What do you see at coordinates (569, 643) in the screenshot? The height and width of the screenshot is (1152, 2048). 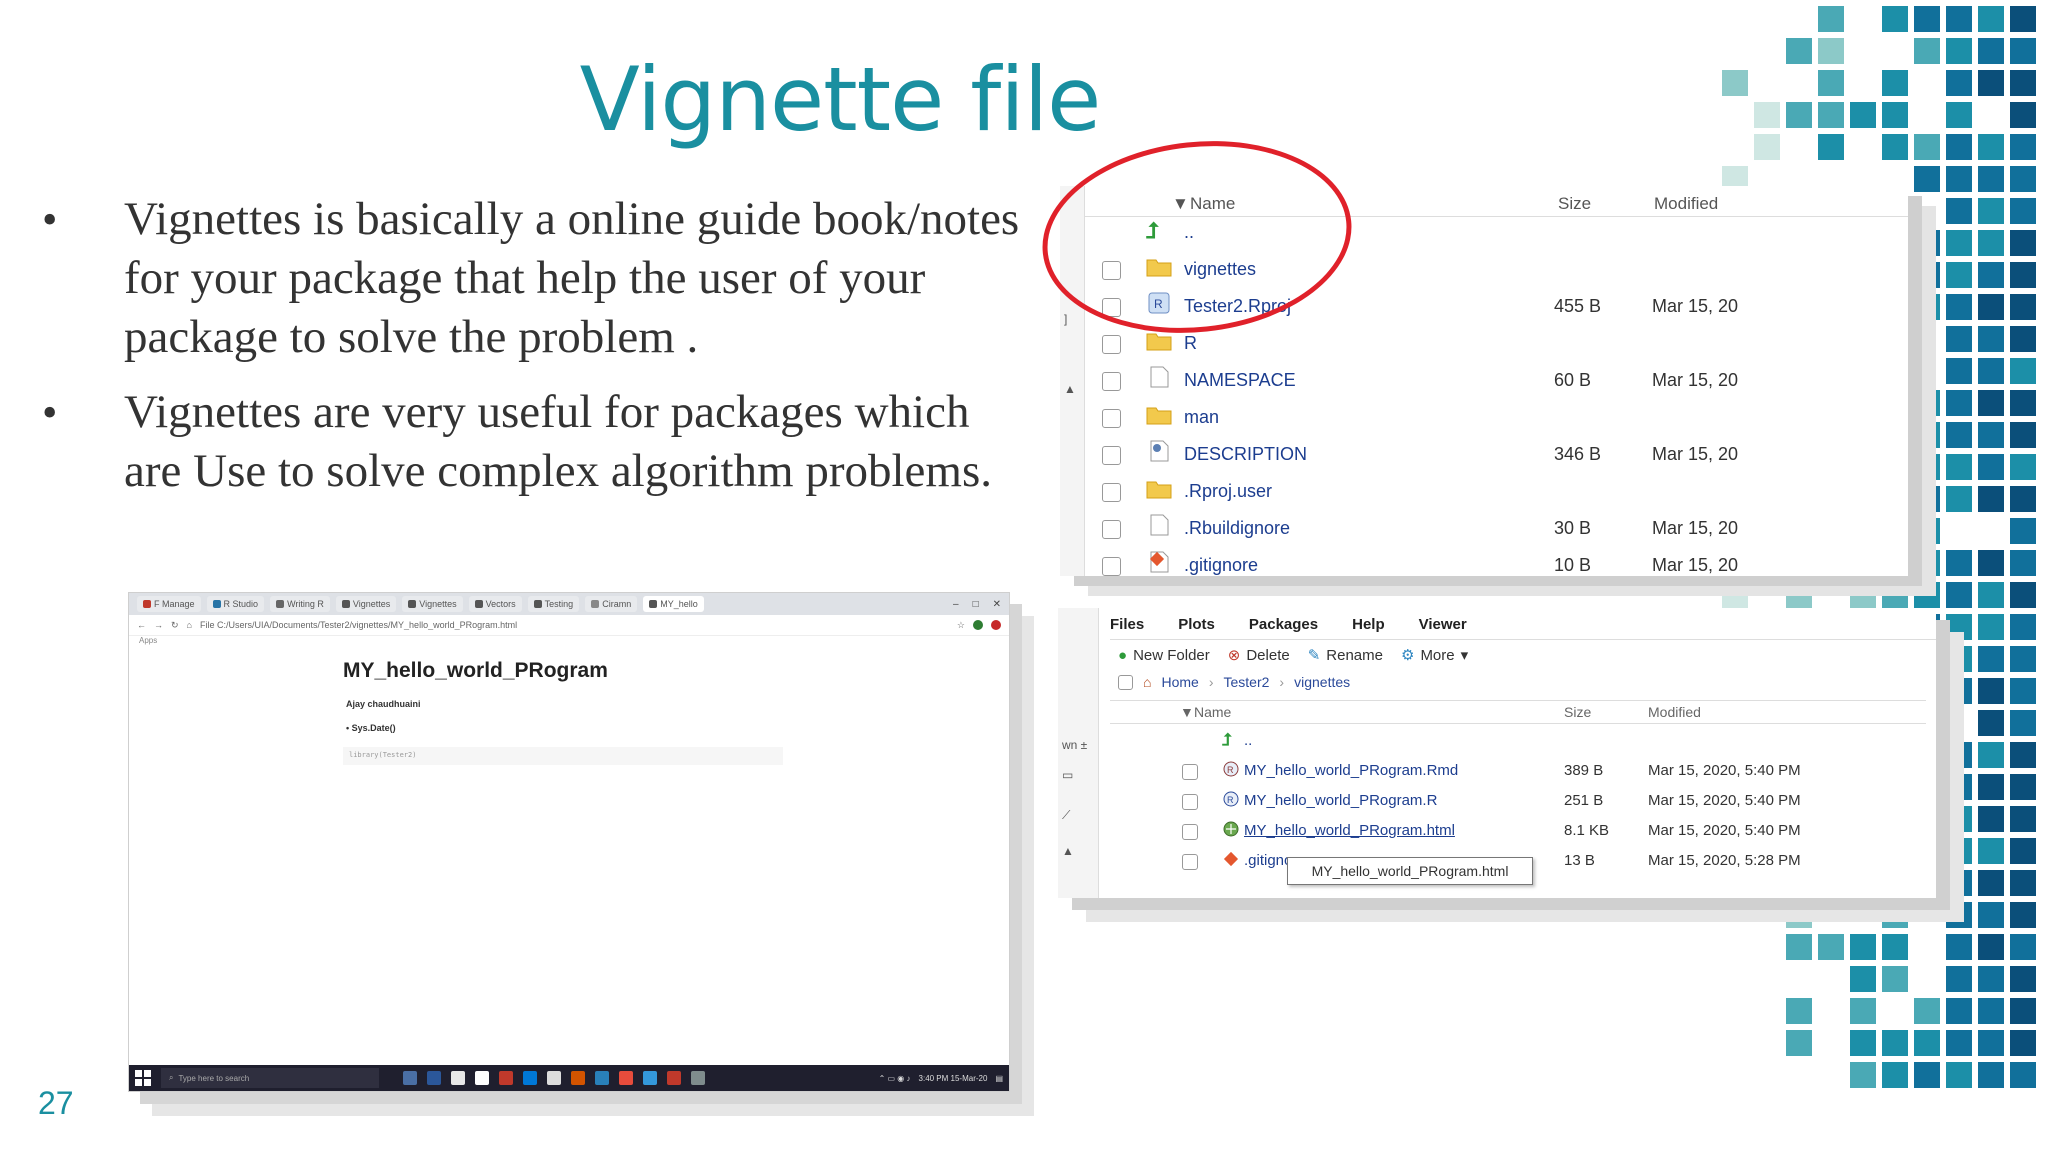 I see `bookmarks-bar: Apps` at bounding box center [569, 643].